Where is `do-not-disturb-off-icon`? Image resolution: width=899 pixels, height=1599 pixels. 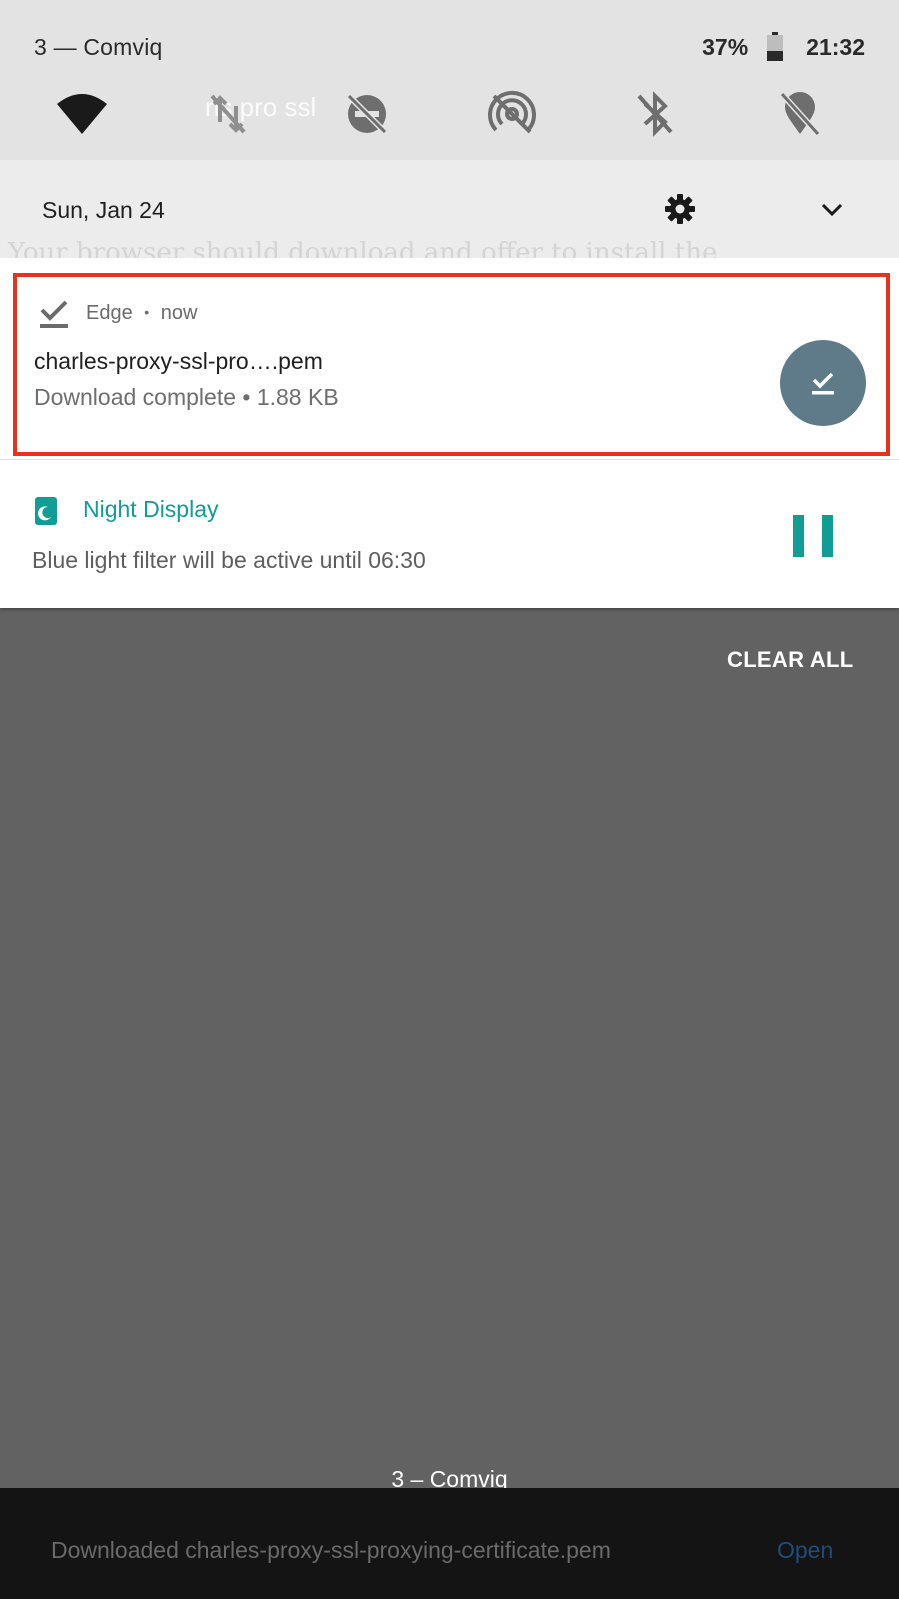
do-not-disturb-off-icon is located at coordinates (367, 114).